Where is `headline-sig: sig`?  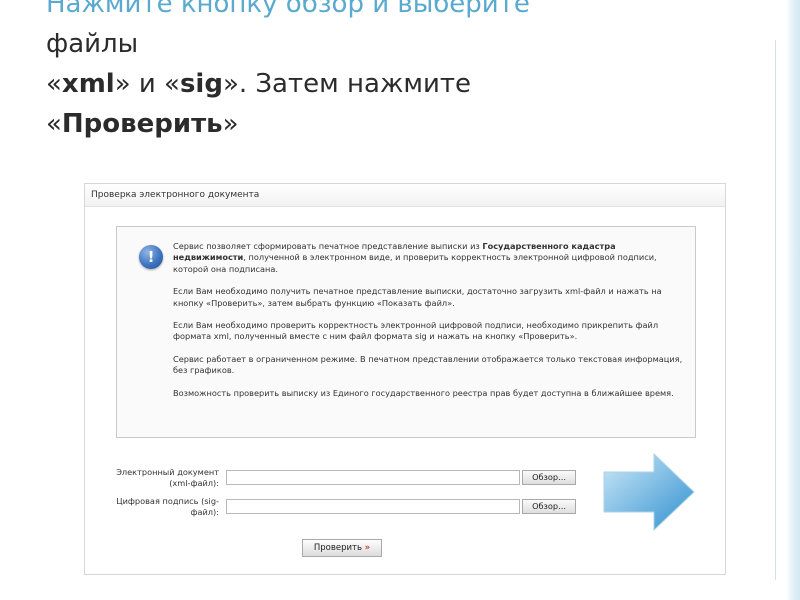
headline-sig: sig is located at coordinates (201, 84).